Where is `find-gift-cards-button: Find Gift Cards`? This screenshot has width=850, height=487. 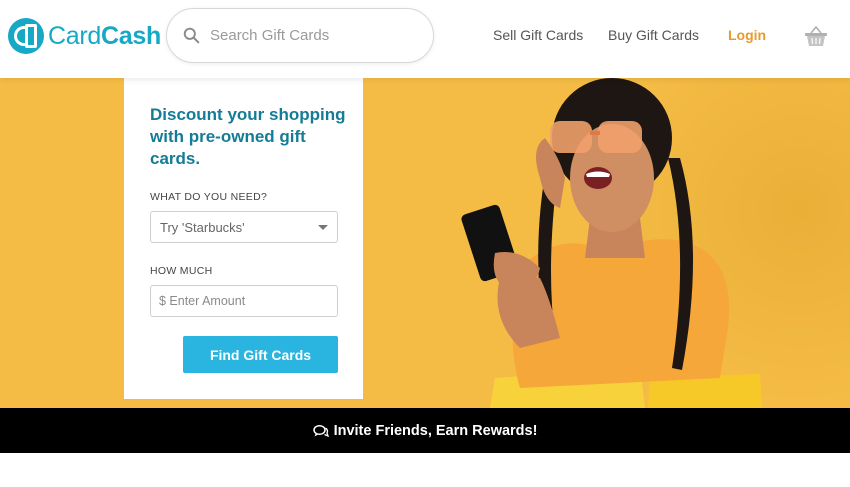
find-gift-cards-button: Find Gift Cards is located at coordinates (260, 354).